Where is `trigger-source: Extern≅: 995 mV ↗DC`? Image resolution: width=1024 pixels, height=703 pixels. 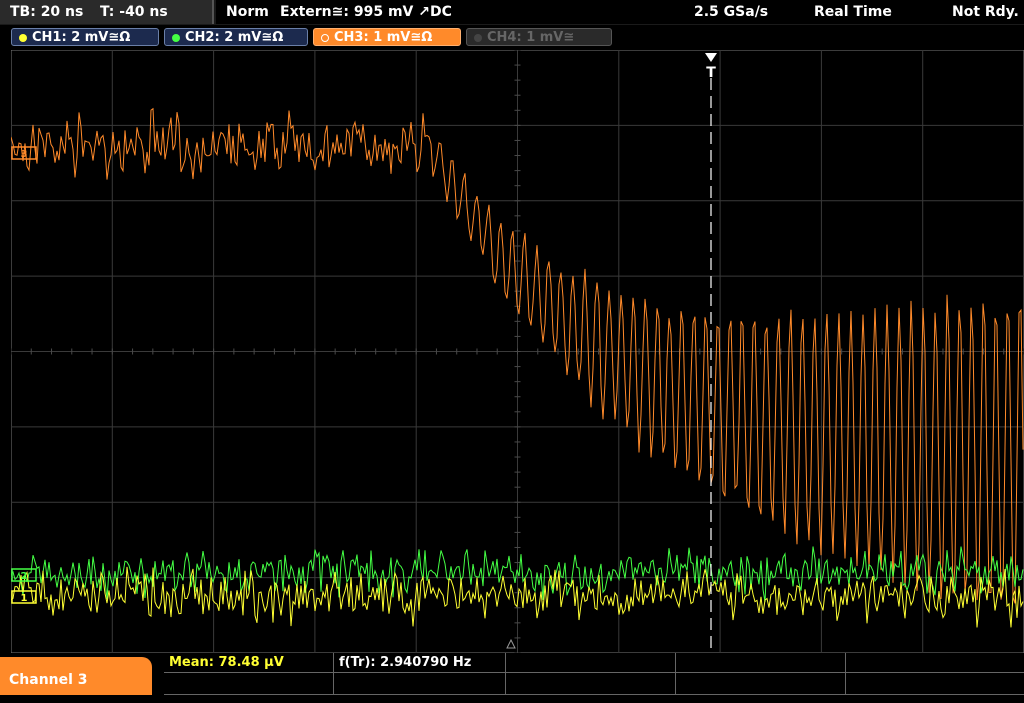
trigger-source: Extern≅: 995 mV ↗DC is located at coordinates (366, 12).